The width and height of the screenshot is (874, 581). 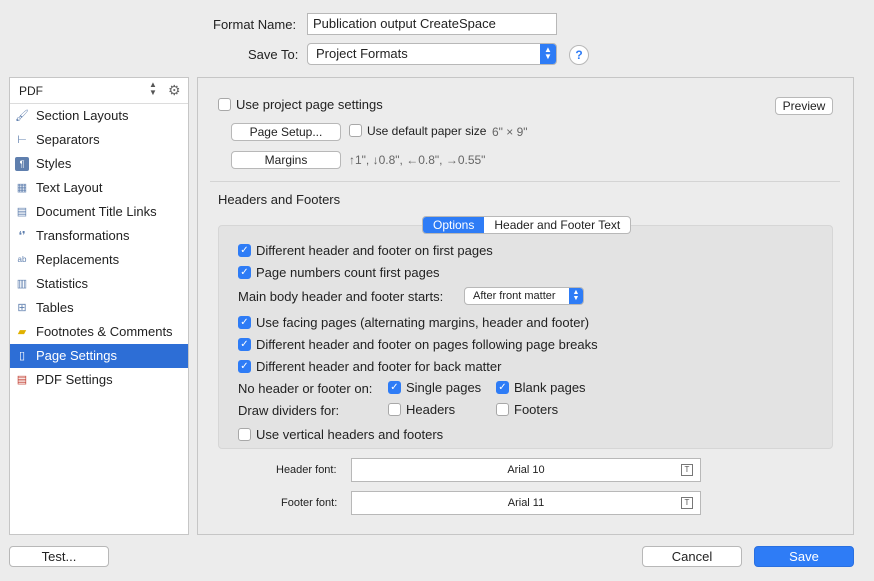 What do you see at coordinates (69, 187) in the screenshot?
I see `sidebar-item-label: Text Layout` at bounding box center [69, 187].